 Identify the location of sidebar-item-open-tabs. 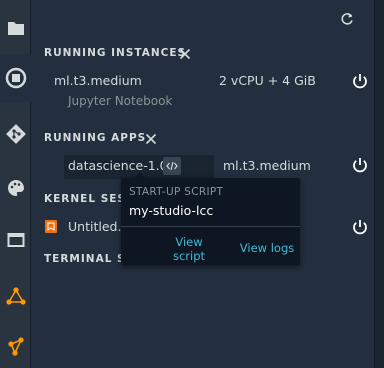
(15, 240).